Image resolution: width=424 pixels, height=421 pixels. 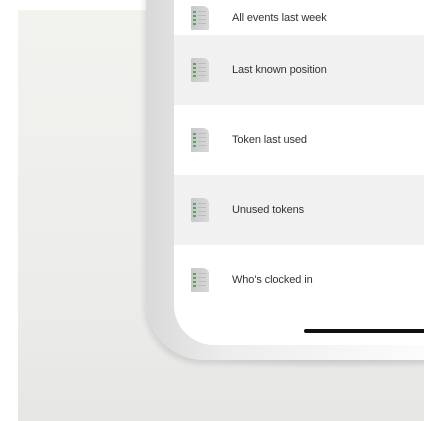 What do you see at coordinates (272, 280) in the screenshot?
I see `list-item-label: Who's clocked in` at bounding box center [272, 280].